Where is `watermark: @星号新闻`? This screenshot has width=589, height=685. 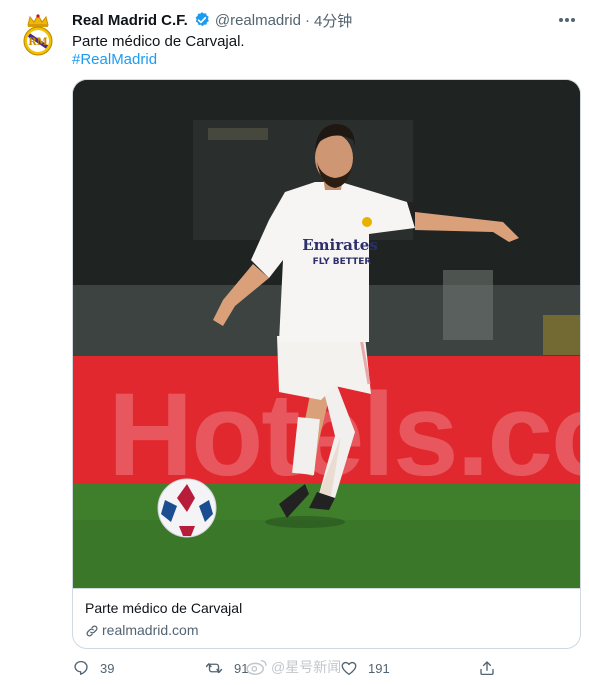 watermark: @星号新闻 is located at coordinates (293, 667).